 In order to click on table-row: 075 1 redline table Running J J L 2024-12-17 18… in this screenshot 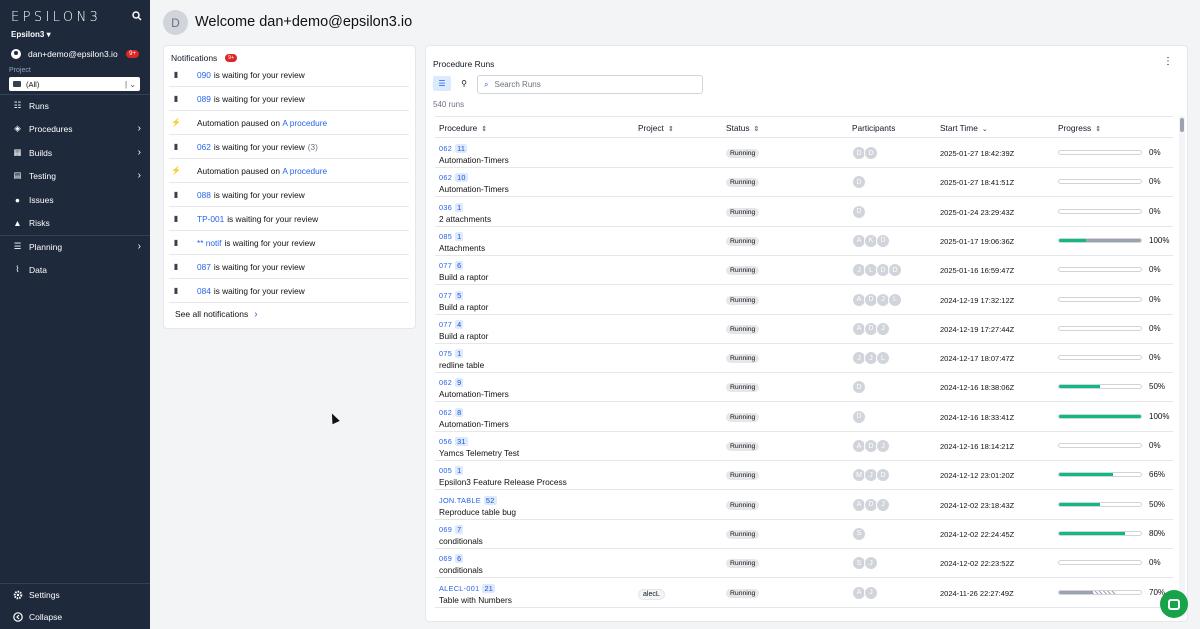, I will do `click(804, 359)`.